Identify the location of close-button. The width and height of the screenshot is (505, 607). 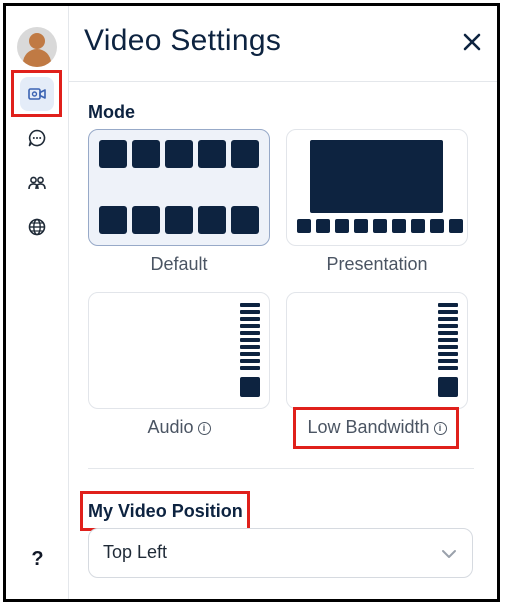
(472, 42).